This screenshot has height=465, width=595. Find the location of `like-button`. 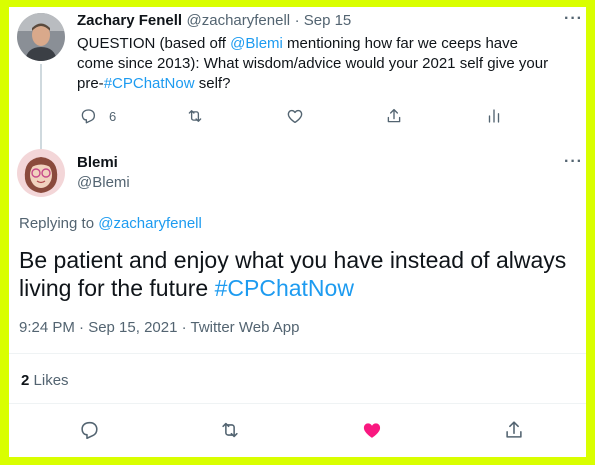

like-button is located at coordinates (295, 116).